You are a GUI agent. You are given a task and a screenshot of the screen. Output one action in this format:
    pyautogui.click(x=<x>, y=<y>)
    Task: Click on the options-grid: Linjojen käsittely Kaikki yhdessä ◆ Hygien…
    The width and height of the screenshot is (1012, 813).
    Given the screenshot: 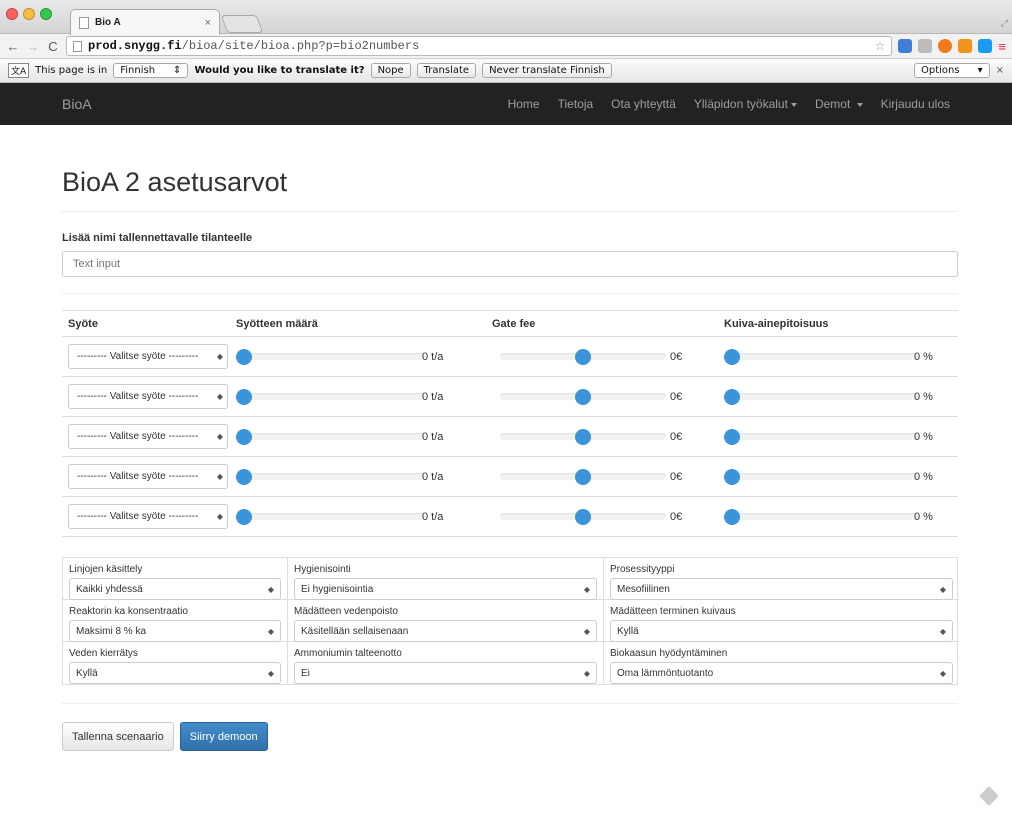 What is the action you would take?
    pyautogui.click(x=510, y=621)
    